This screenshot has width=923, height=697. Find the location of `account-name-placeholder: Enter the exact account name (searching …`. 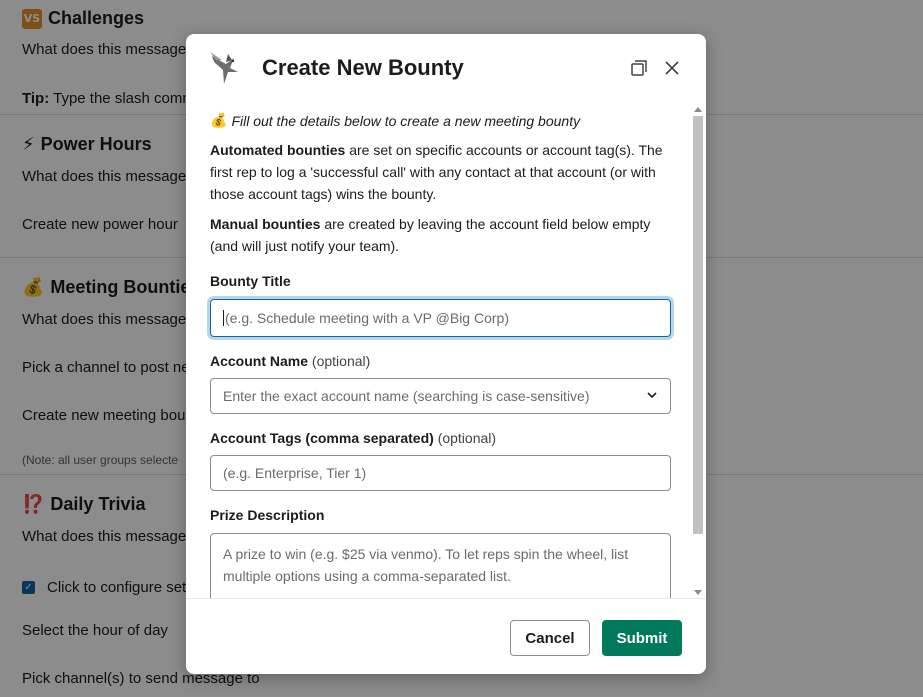

account-name-placeholder: Enter the exact account name (searching … is located at coordinates (406, 396).